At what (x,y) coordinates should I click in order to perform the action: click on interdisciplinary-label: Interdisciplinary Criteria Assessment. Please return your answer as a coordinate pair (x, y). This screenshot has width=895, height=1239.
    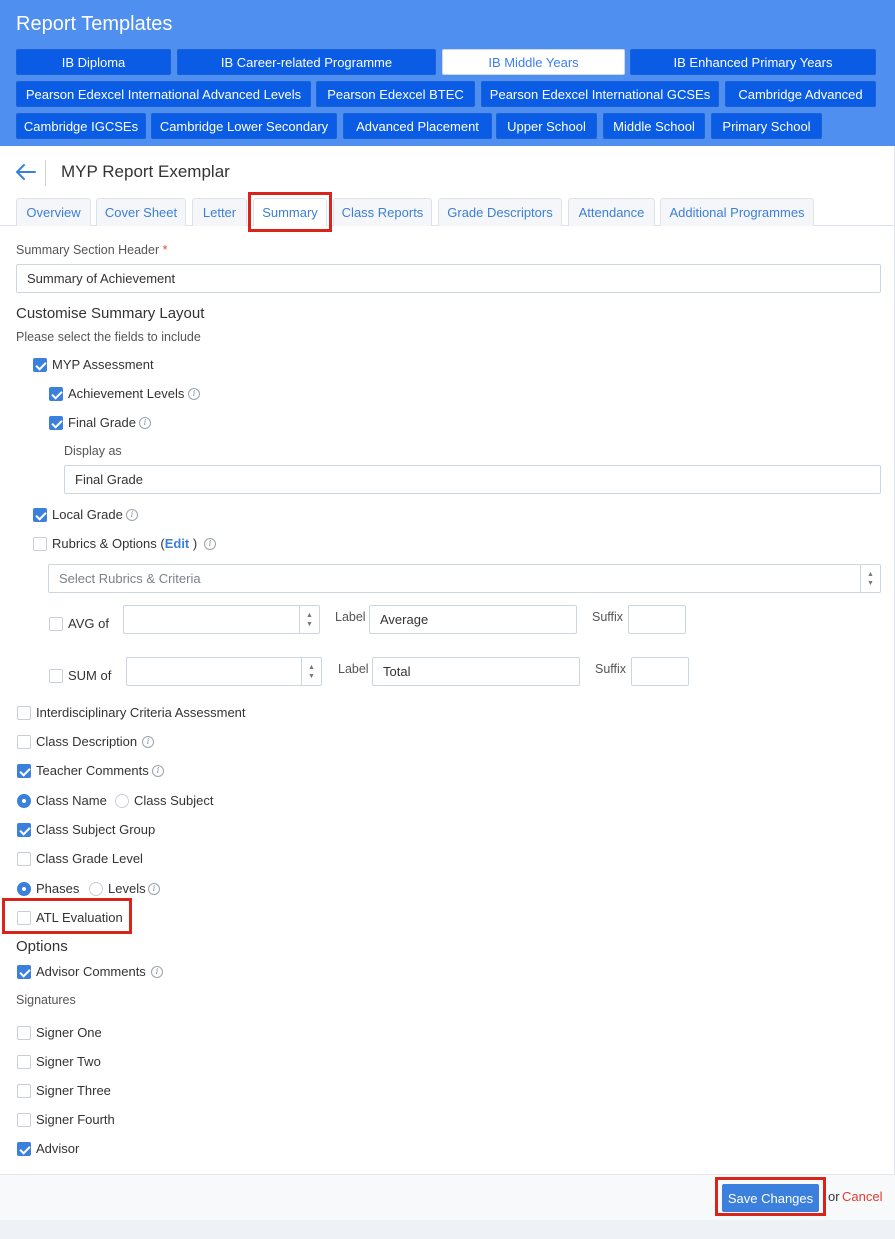
    Looking at the image, I should click on (141, 712).